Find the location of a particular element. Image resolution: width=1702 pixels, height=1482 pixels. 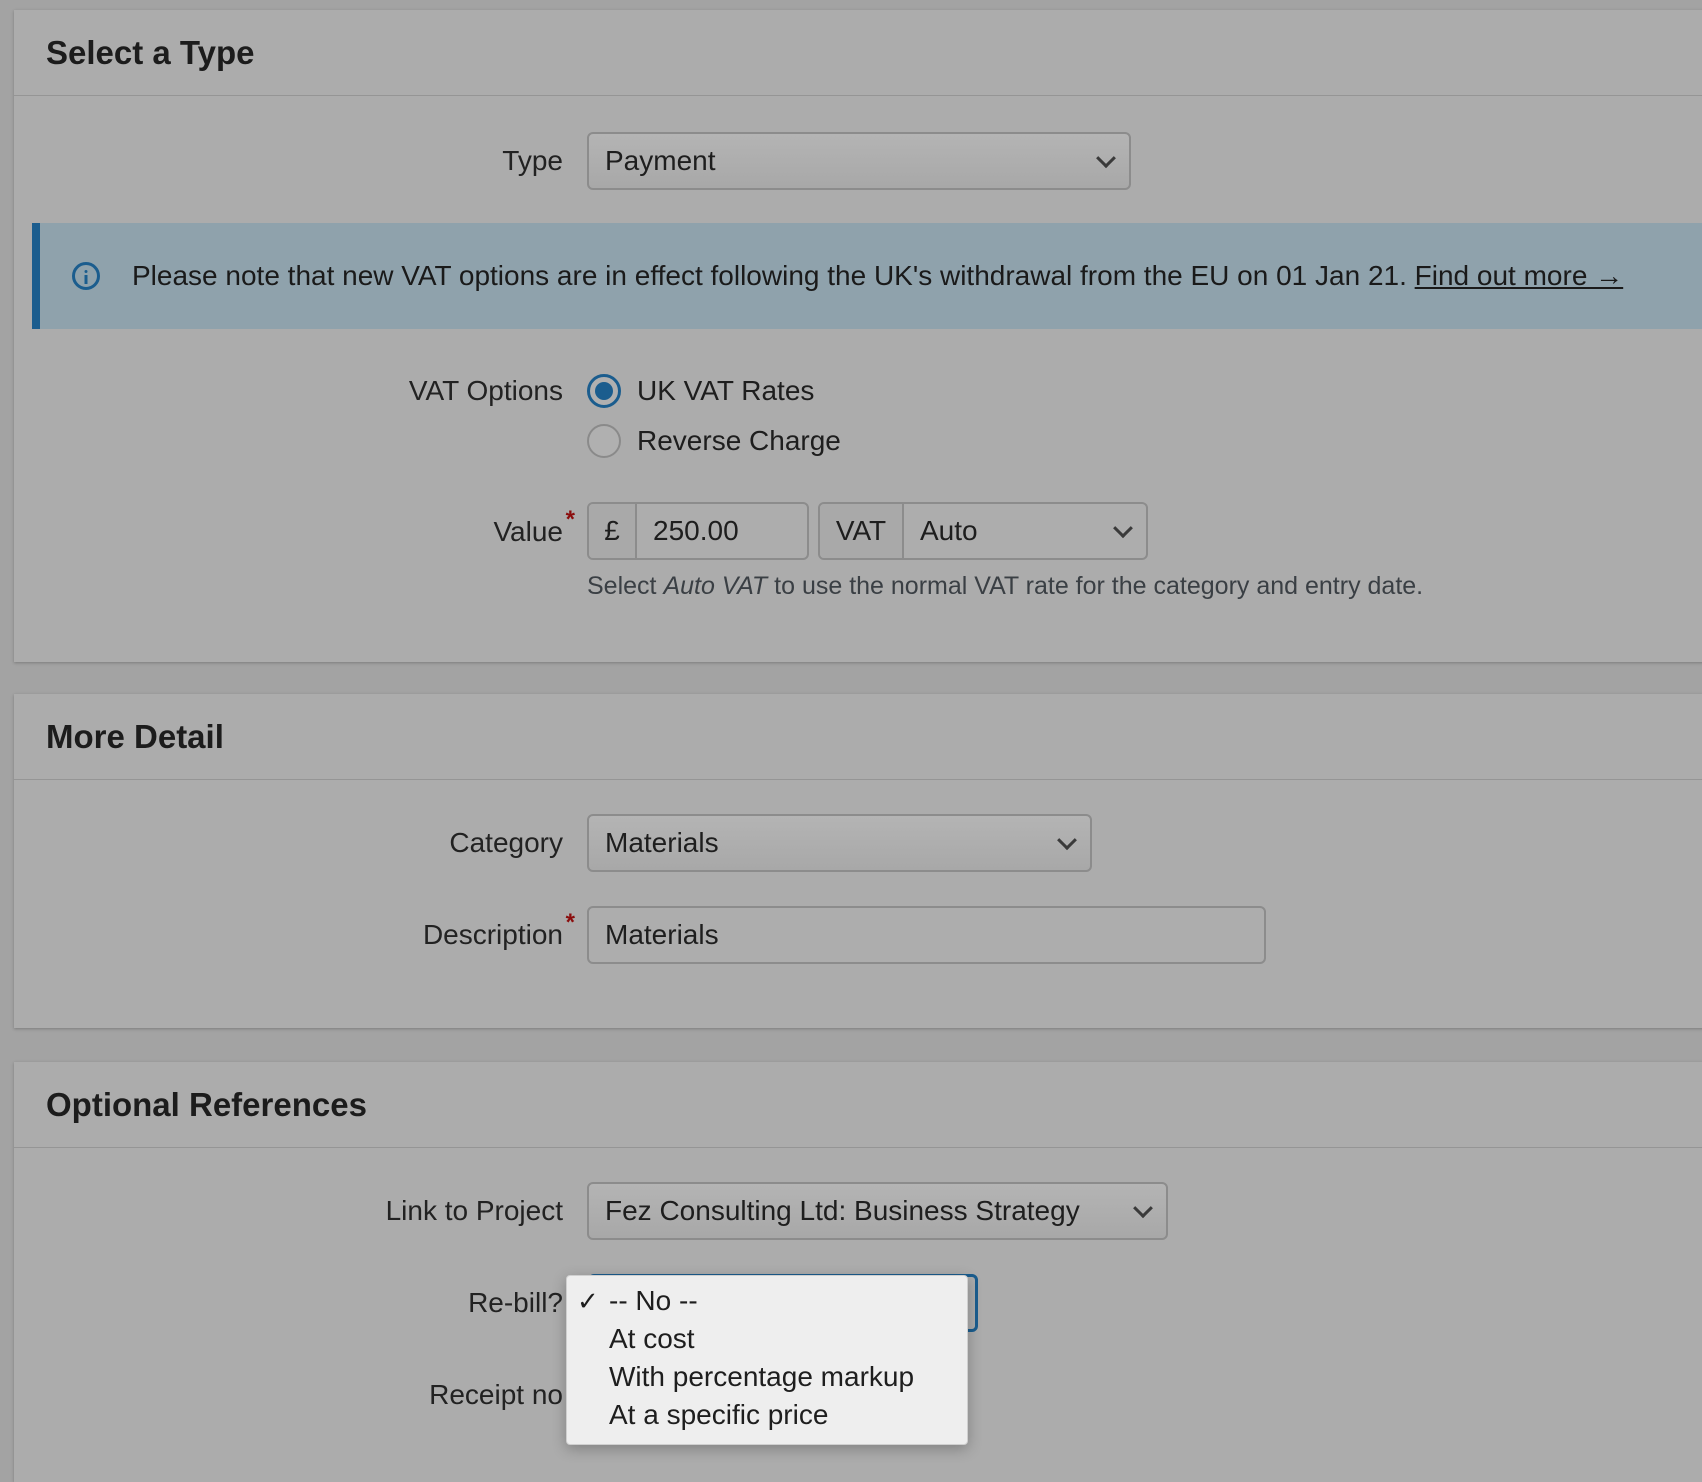

type-label: Type is located at coordinates (532, 160).